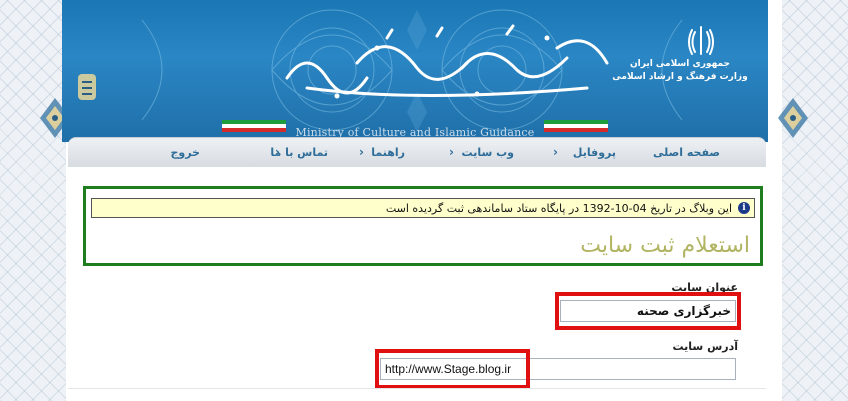 The image size is (848, 401). I want to click on site-title-field: خبرگزاری صحنه, so click(648, 311).